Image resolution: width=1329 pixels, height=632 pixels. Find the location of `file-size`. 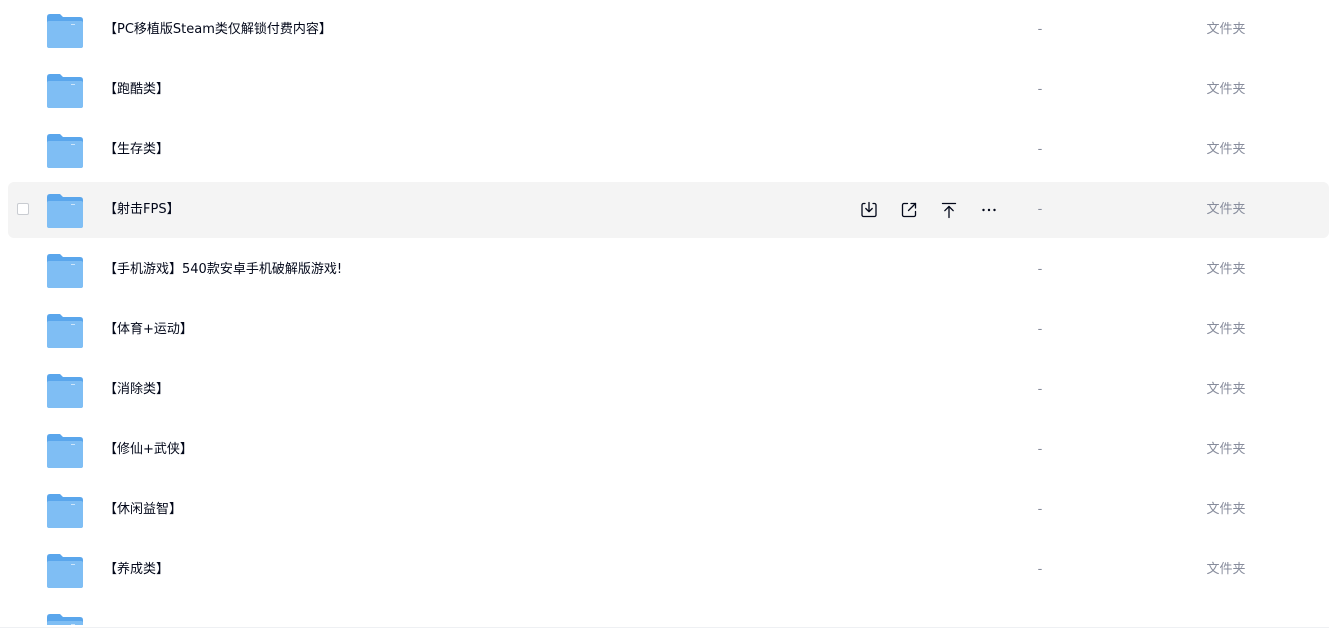

file-size is located at coordinates (1040, 613).